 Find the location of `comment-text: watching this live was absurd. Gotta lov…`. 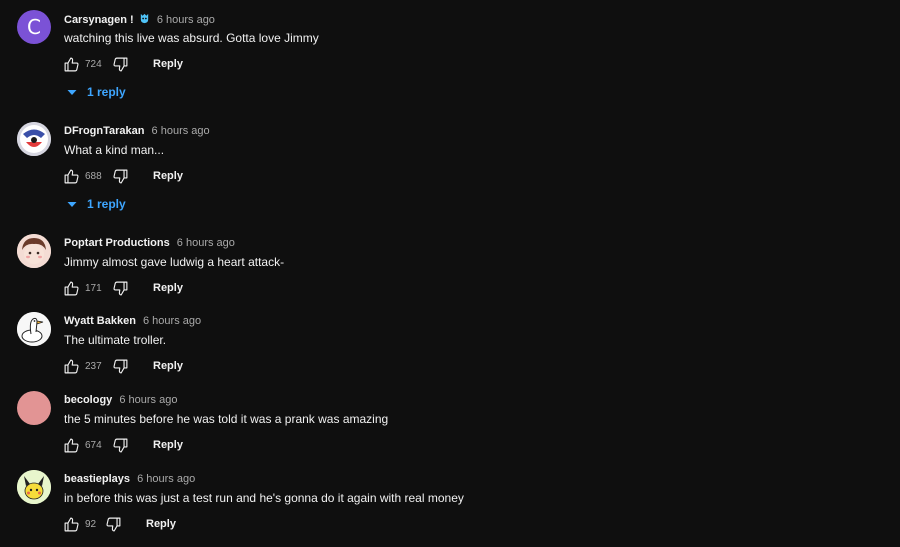

comment-text: watching this live was absurd. Gotta lov… is located at coordinates (191, 38).